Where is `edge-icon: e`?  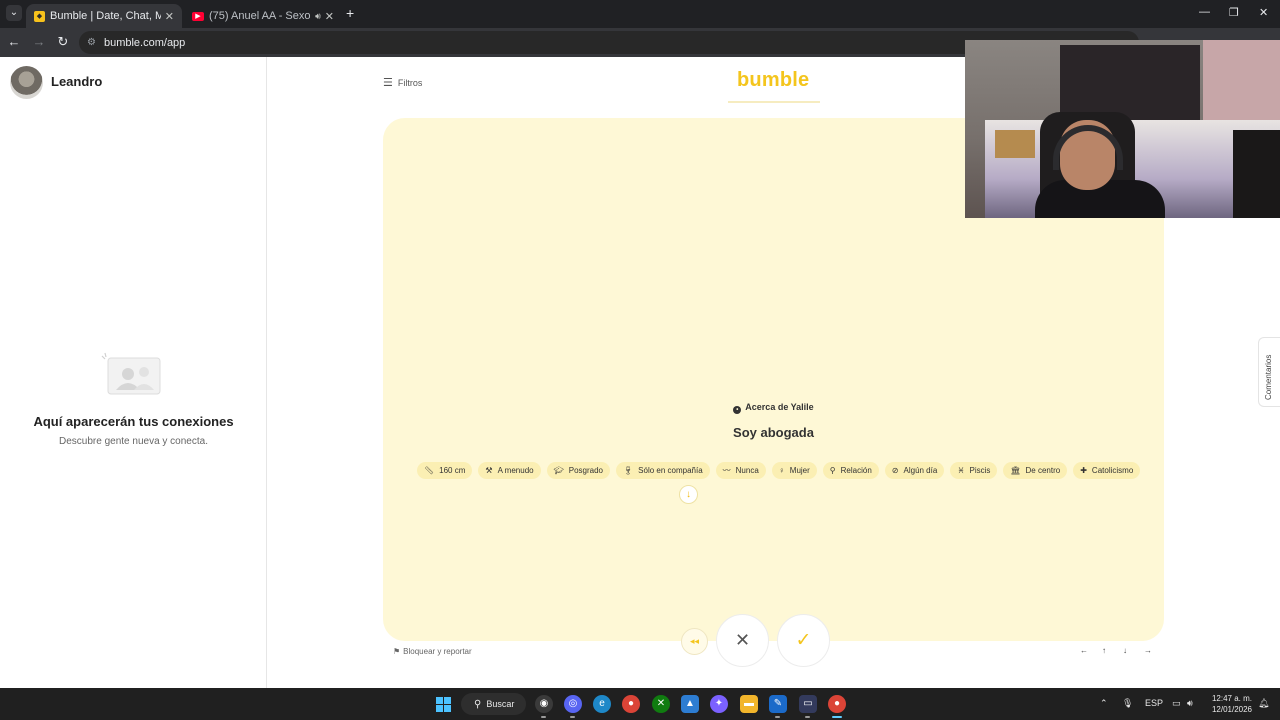
edge-icon: e is located at coordinates (602, 704).